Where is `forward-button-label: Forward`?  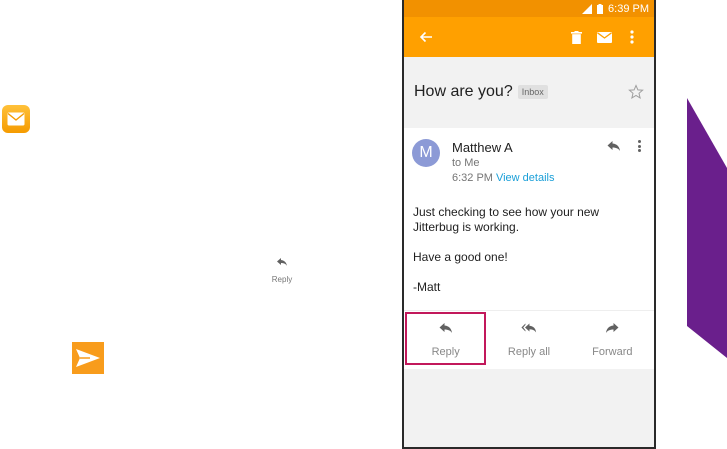 forward-button-label: Forward is located at coordinates (612, 351).